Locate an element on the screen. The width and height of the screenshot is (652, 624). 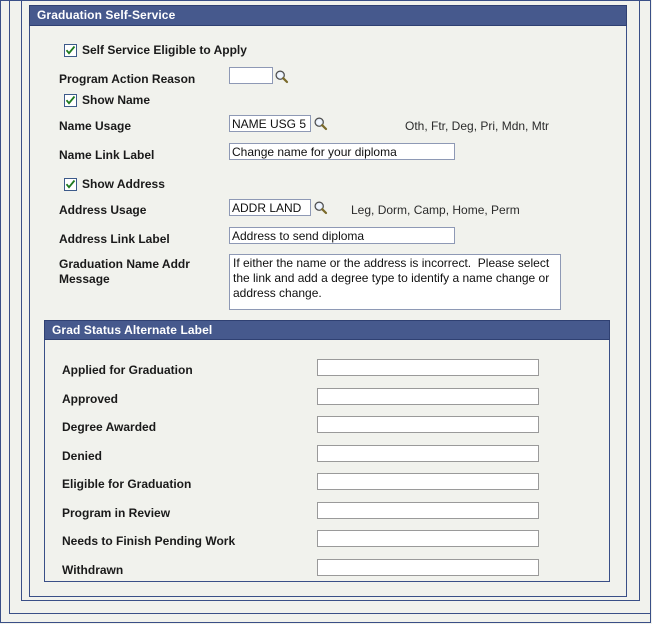
label-graduation-name-addr-message-line1: Graduation Name Addr is located at coordinates (124, 264).